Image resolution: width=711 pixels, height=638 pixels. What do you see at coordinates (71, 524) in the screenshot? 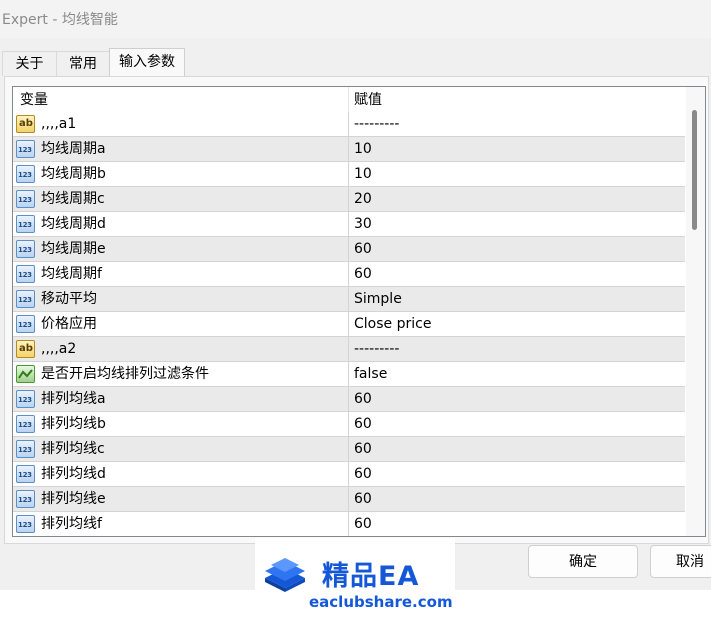
I see `parameter-name: 排列均线f` at bounding box center [71, 524].